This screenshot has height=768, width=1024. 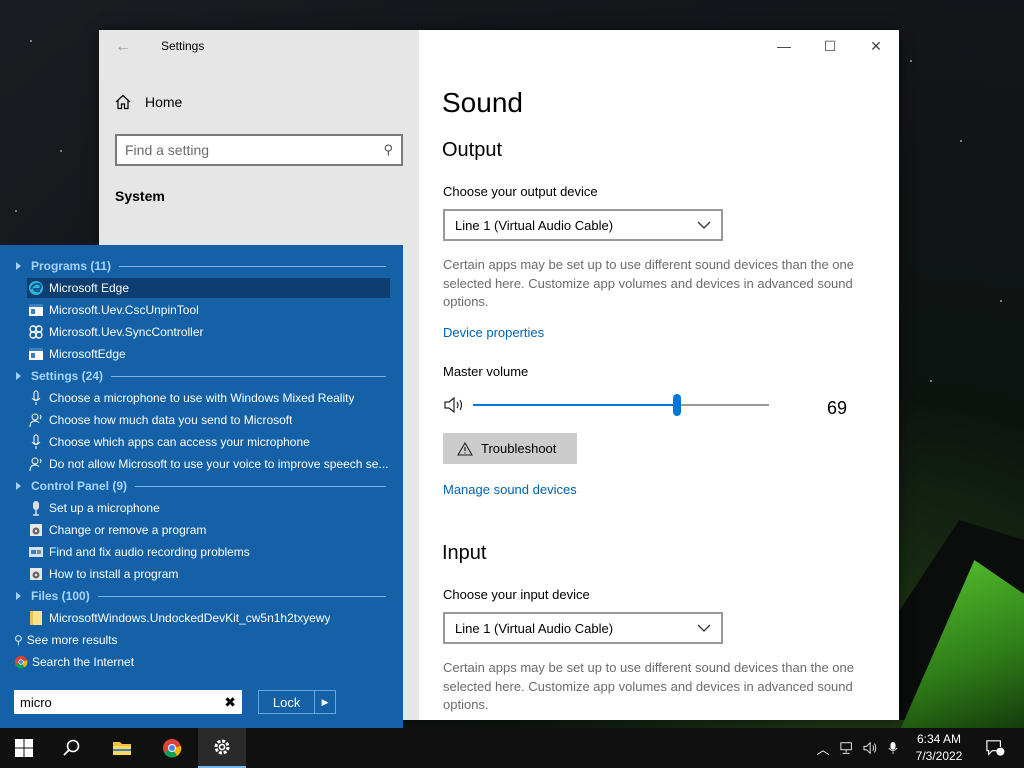 I want to click on gear-icon, so click(x=222, y=747).